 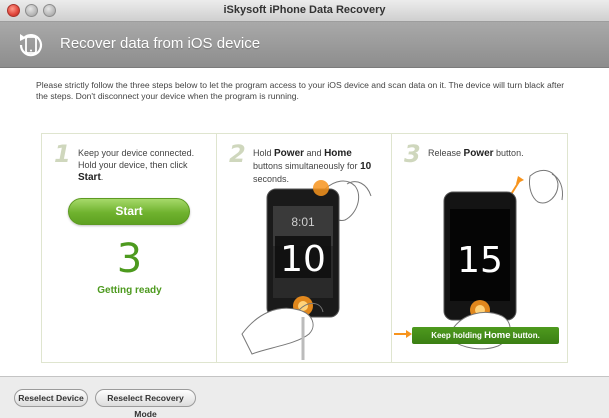 I want to click on footer-bar: Reselect Device Reselect Recovery Mode, so click(x=304, y=397).